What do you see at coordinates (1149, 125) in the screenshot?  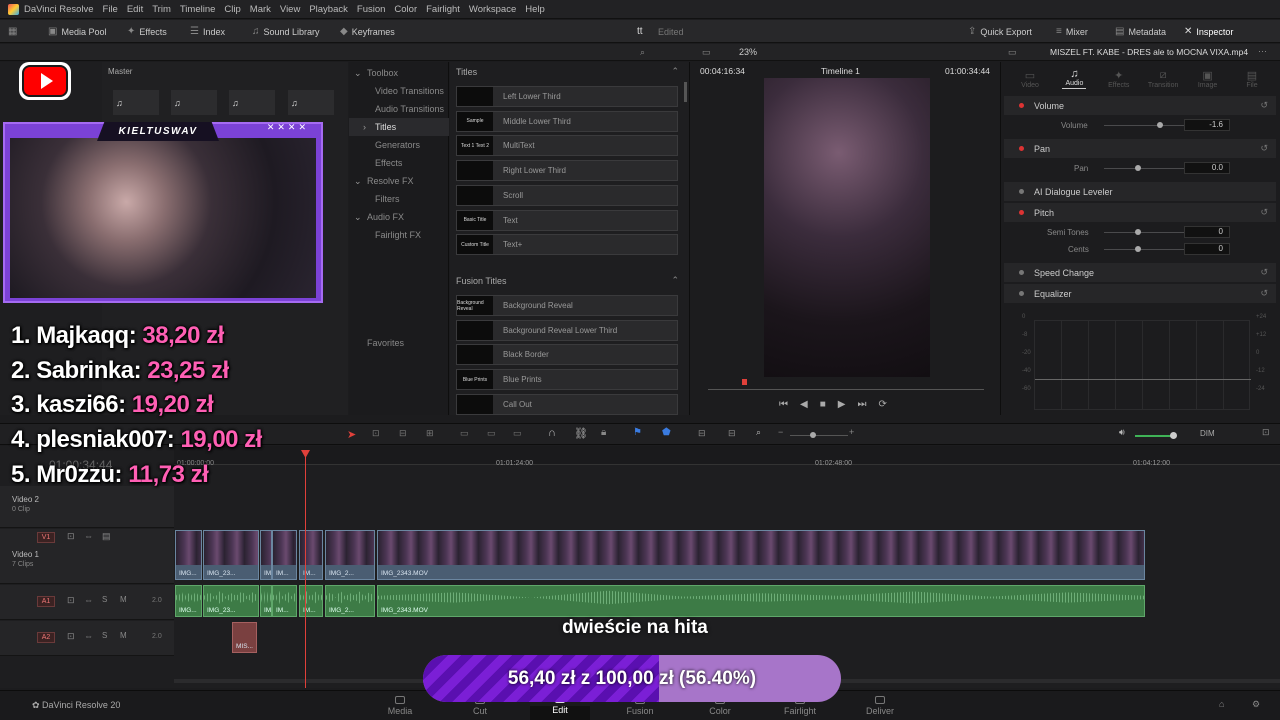 I see `volume-slider` at bounding box center [1149, 125].